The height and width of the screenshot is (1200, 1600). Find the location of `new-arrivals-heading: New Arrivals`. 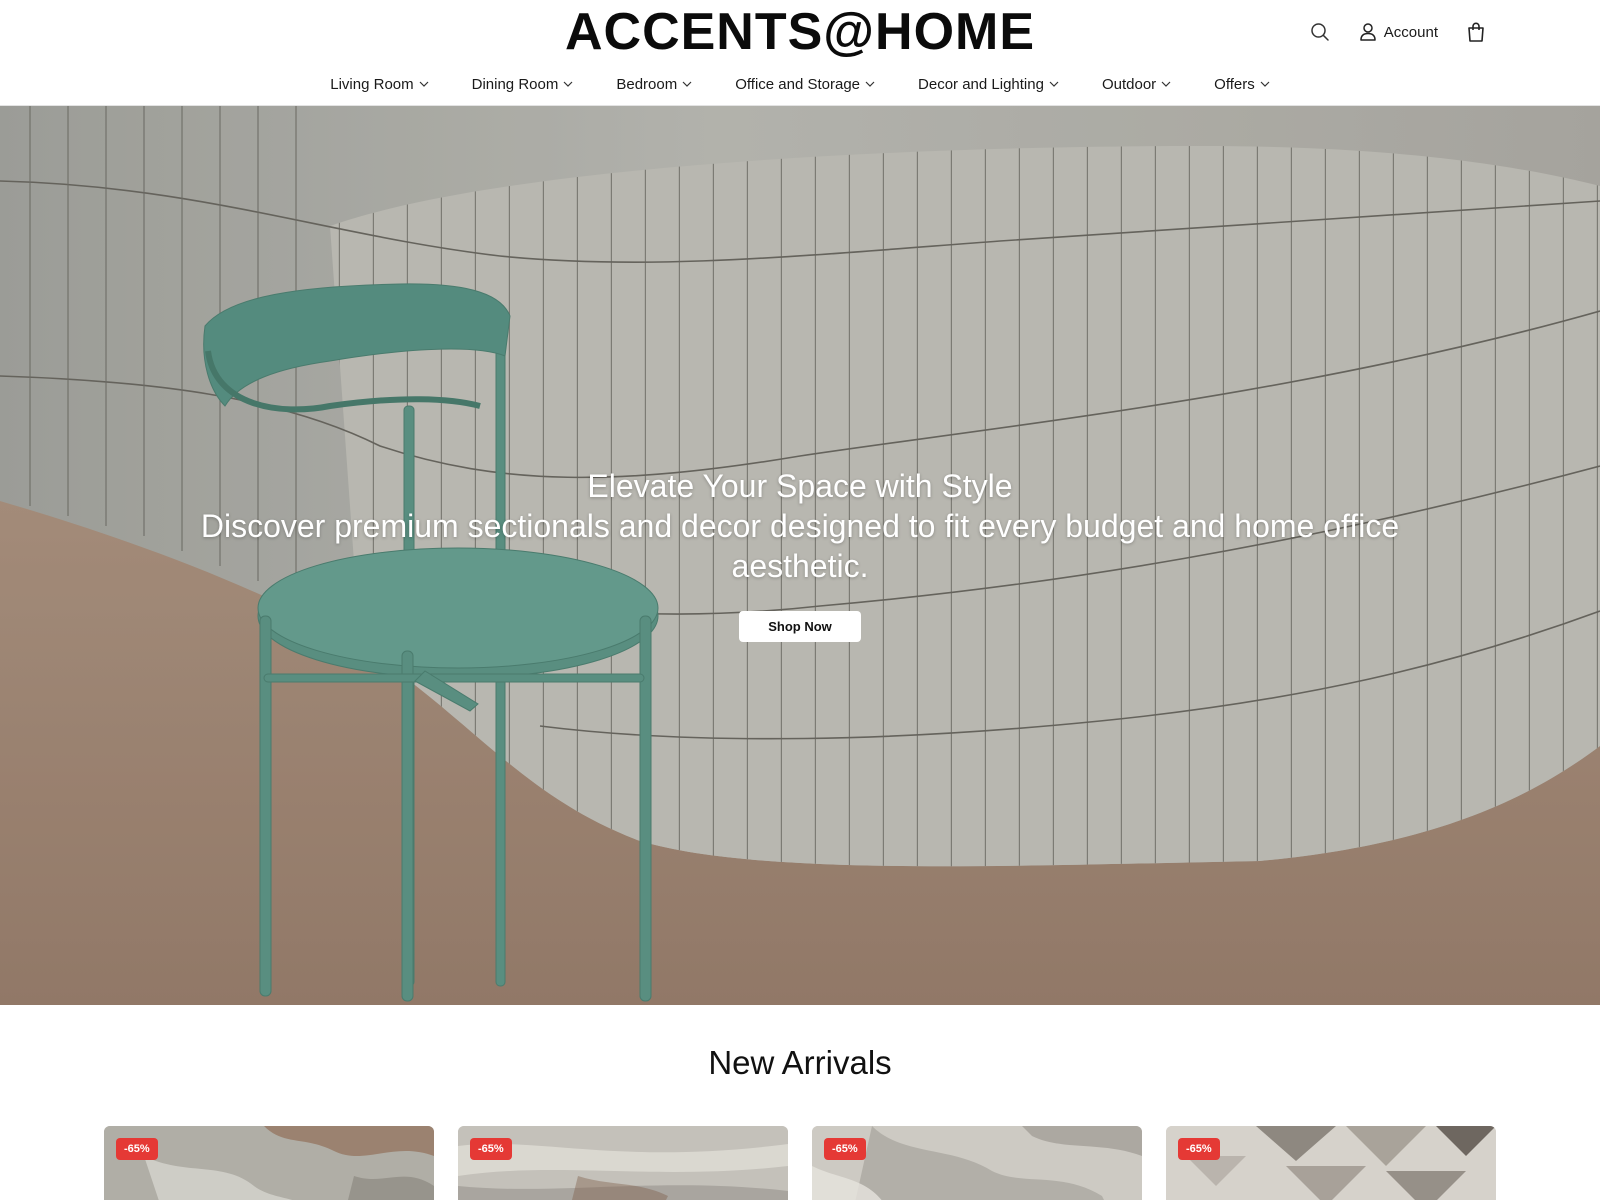

new-arrivals-heading: New Arrivals is located at coordinates (800, 1062).